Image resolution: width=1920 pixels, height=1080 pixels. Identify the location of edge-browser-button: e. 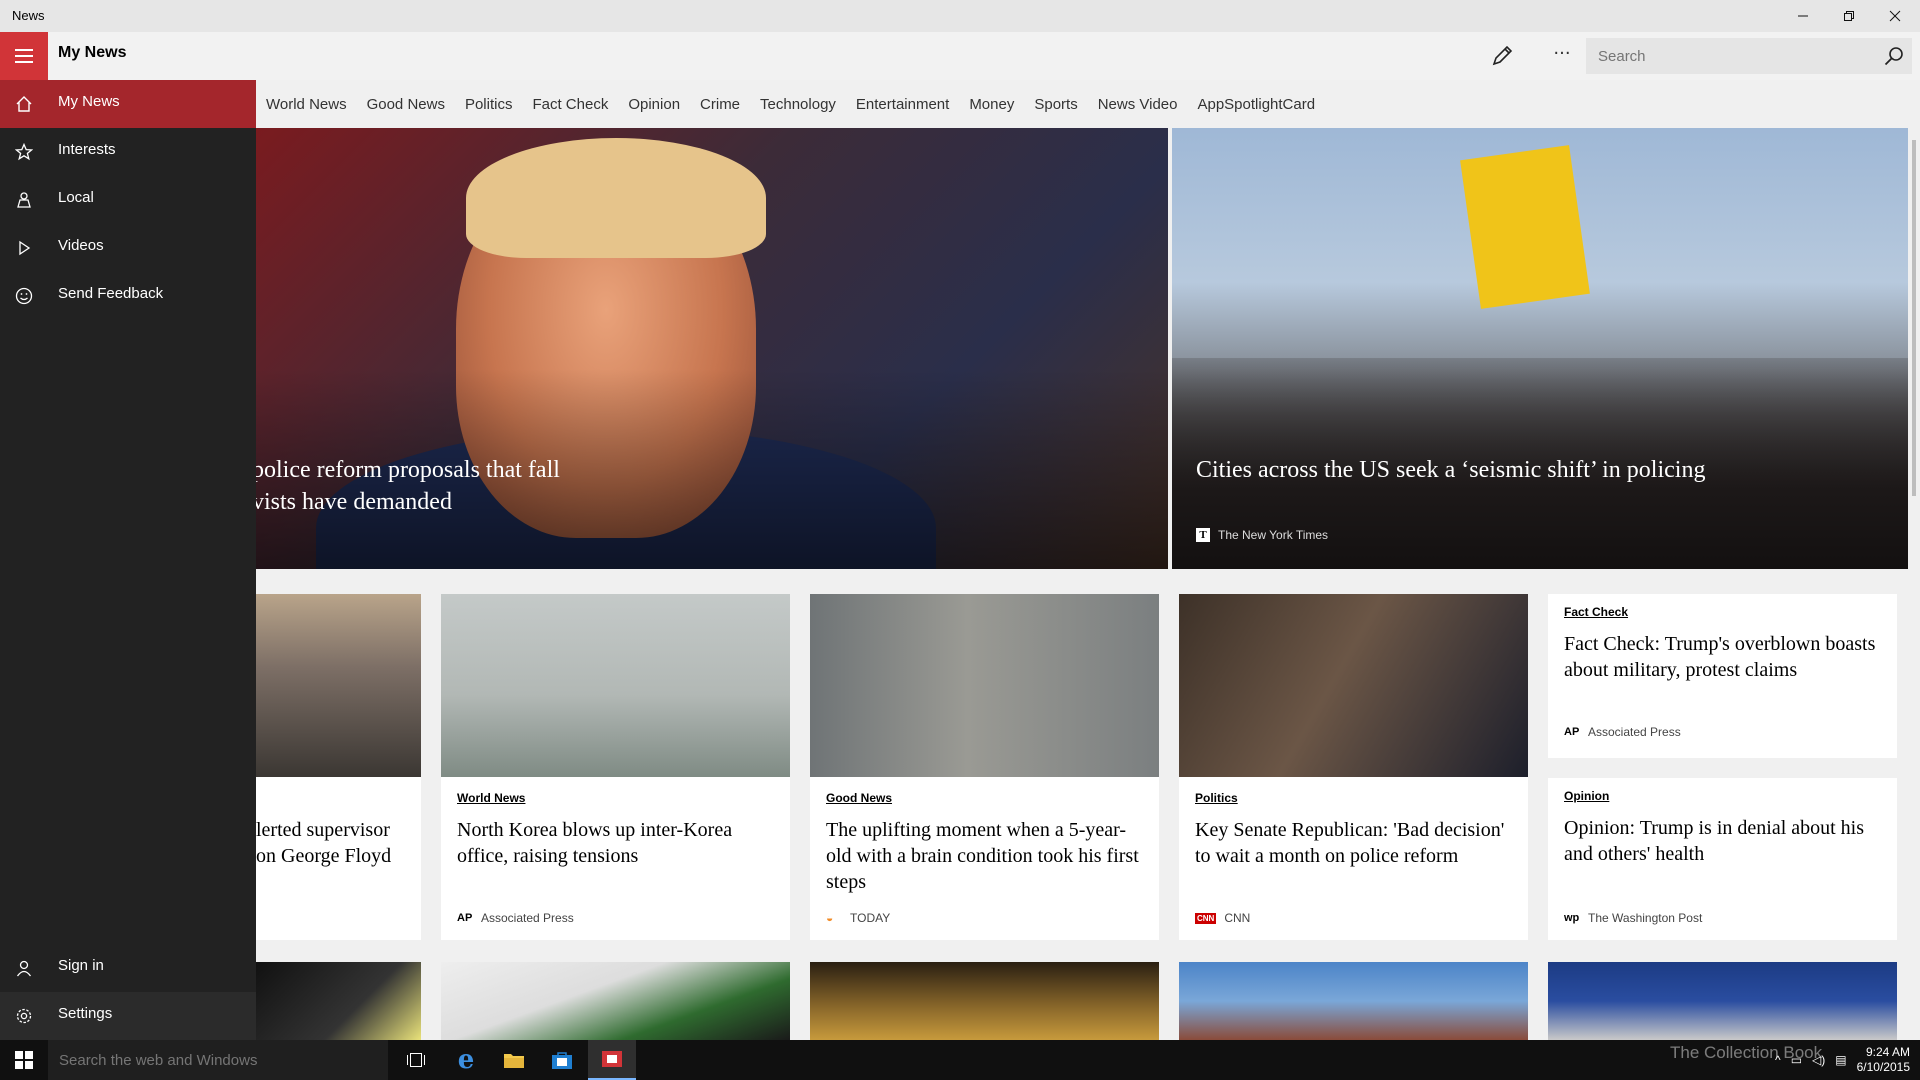
(466, 1060).